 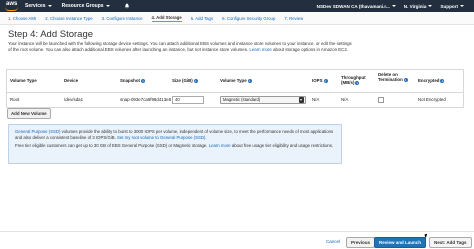 What do you see at coordinates (74, 99) in the screenshot?
I see `cell-device: /dev/sda1` at bounding box center [74, 99].